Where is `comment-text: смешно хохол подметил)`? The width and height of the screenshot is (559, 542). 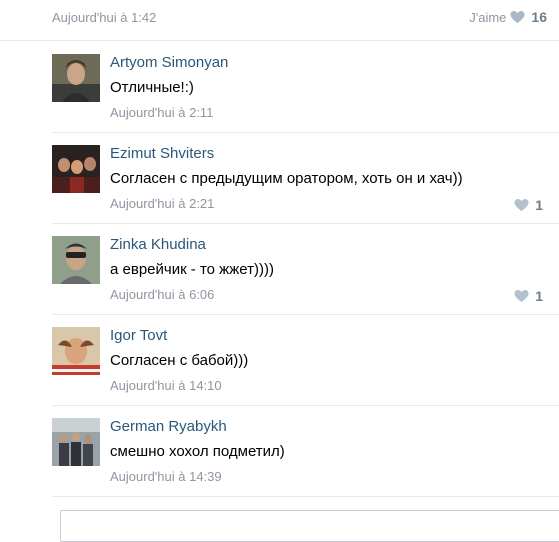
comment-text: смешно хохол подметил) is located at coordinates (197, 451).